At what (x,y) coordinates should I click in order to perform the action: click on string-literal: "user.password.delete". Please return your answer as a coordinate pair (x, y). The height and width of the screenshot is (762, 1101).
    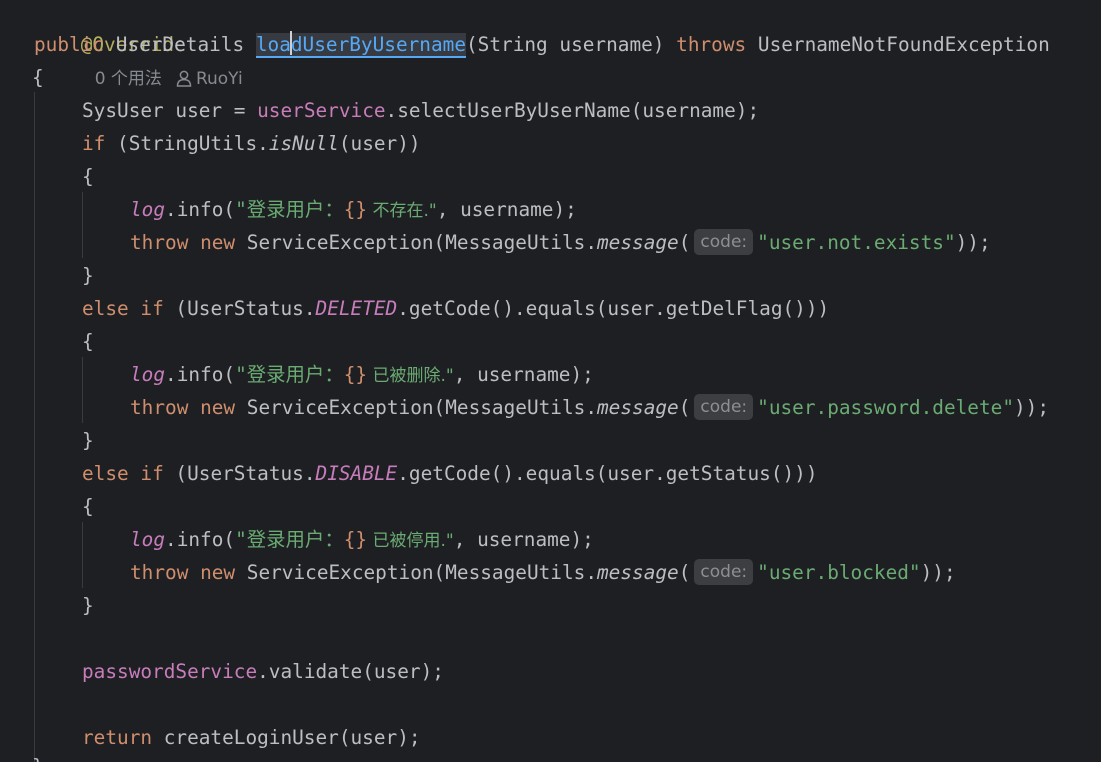
    Looking at the image, I should click on (885, 407).